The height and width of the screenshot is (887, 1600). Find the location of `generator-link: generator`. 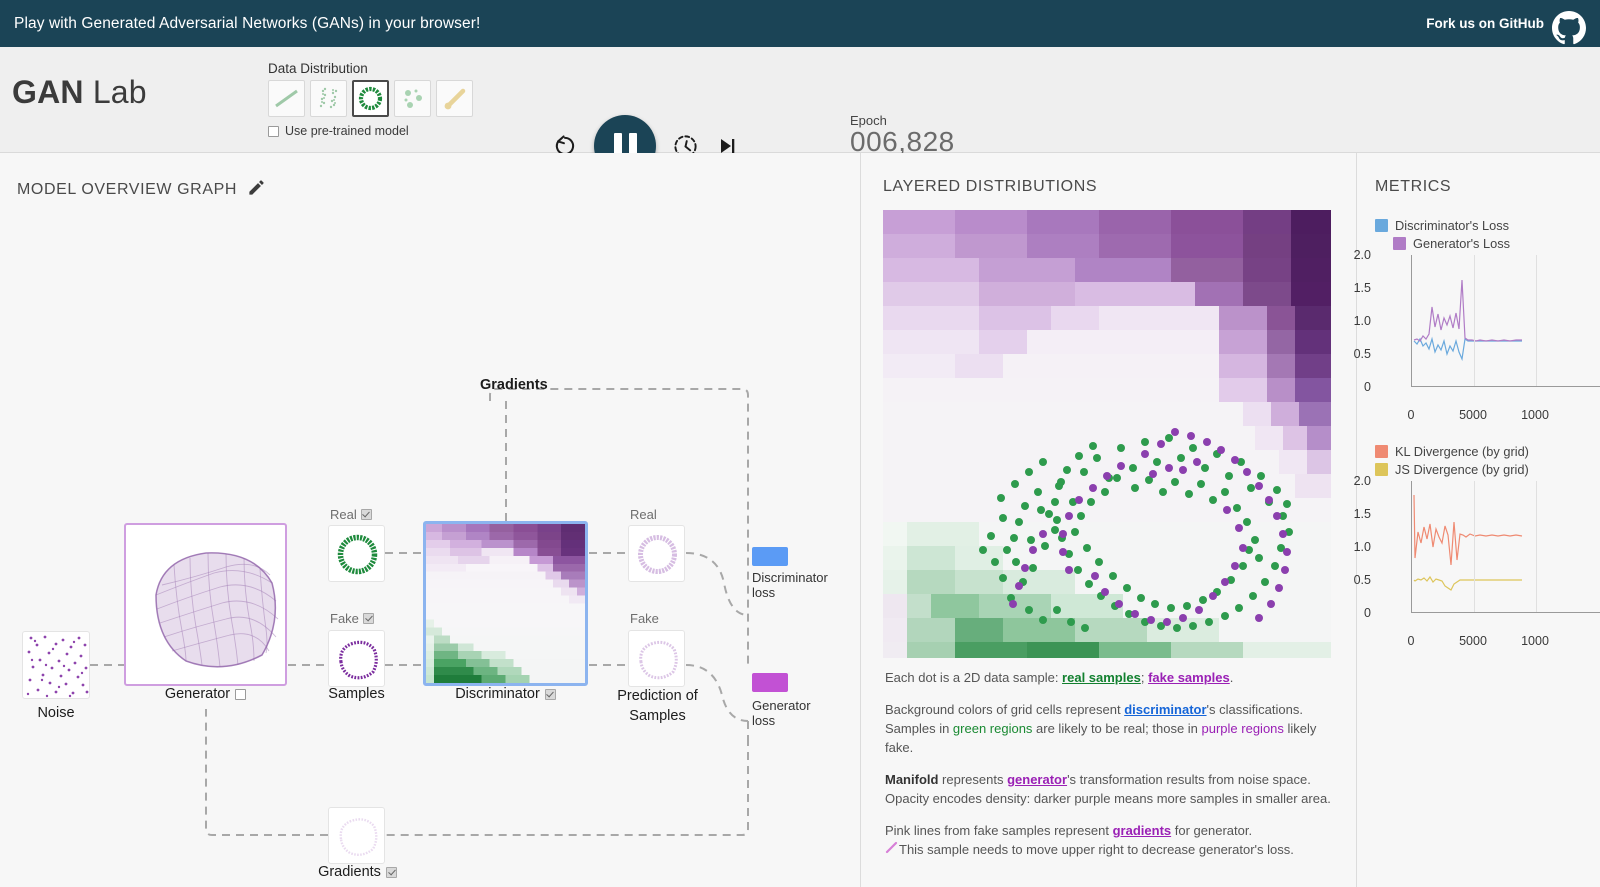

generator-link: generator is located at coordinates (1037, 779).